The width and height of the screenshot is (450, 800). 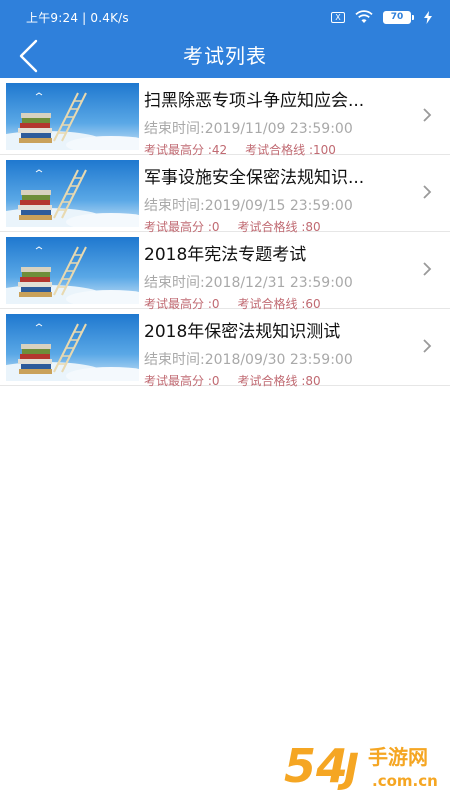 I want to click on exam-scores: 考试最高分 :0 考试合格线 :80, so click(x=232, y=380).